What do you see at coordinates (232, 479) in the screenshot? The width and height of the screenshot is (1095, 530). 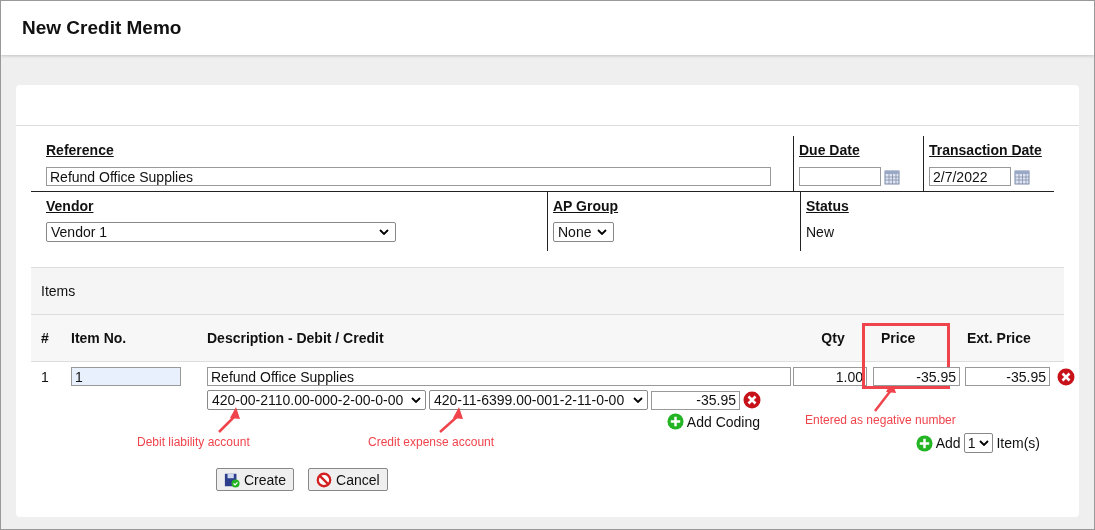 I see `save-icon` at bounding box center [232, 479].